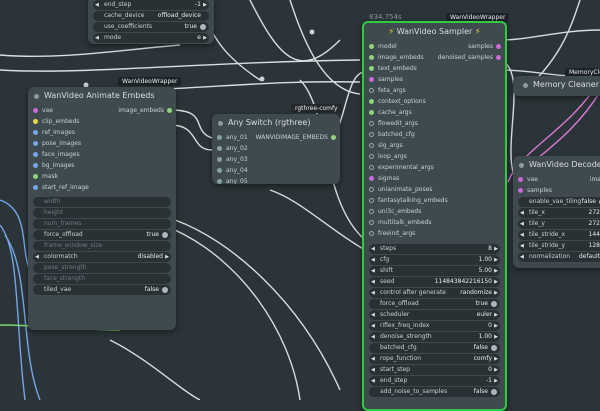  Describe the element at coordinates (559, 246) in the screenshot. I see `widget-tile-stride-y: ◀tile_stride_y128▶` at that location.